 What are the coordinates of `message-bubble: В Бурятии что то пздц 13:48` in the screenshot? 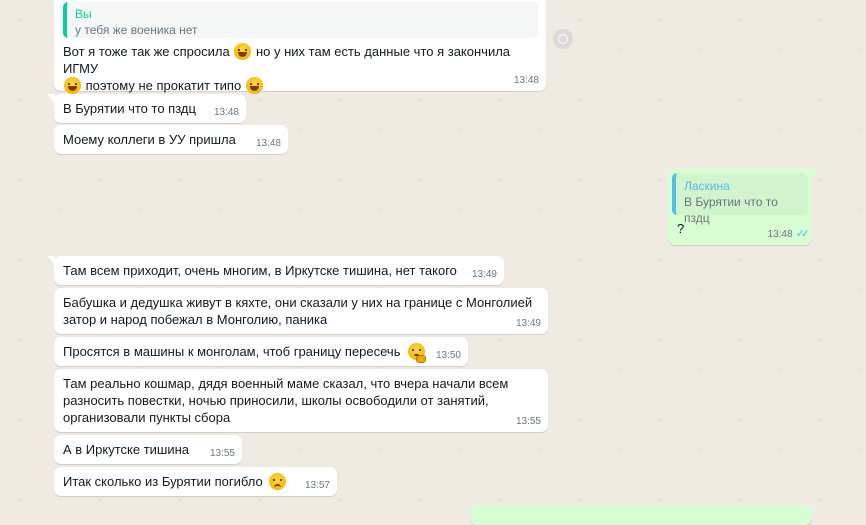 It's located at (146, 108).